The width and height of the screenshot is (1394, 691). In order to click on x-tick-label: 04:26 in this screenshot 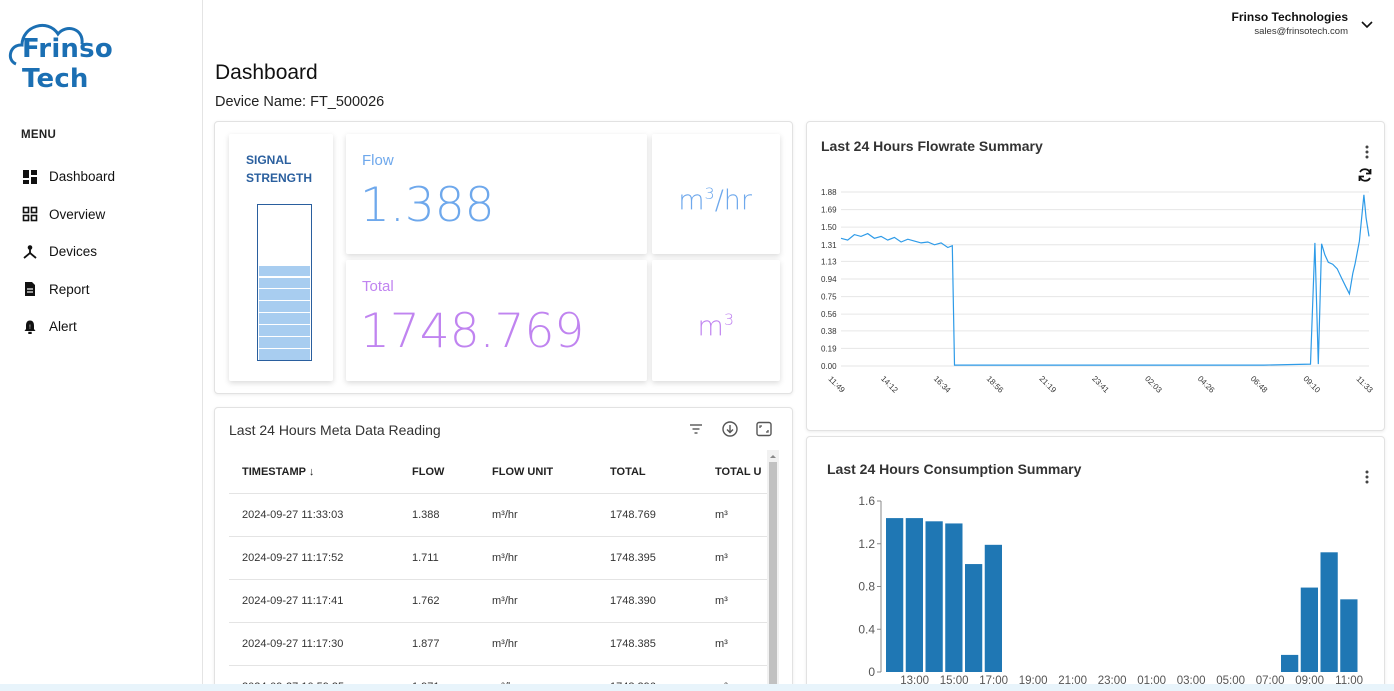, I will do `click(1206, 384)`.